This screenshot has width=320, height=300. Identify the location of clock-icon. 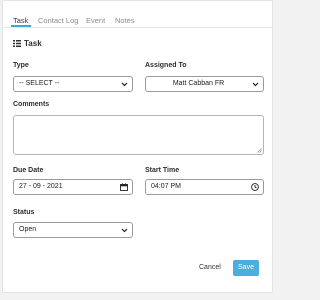
(255, 187).